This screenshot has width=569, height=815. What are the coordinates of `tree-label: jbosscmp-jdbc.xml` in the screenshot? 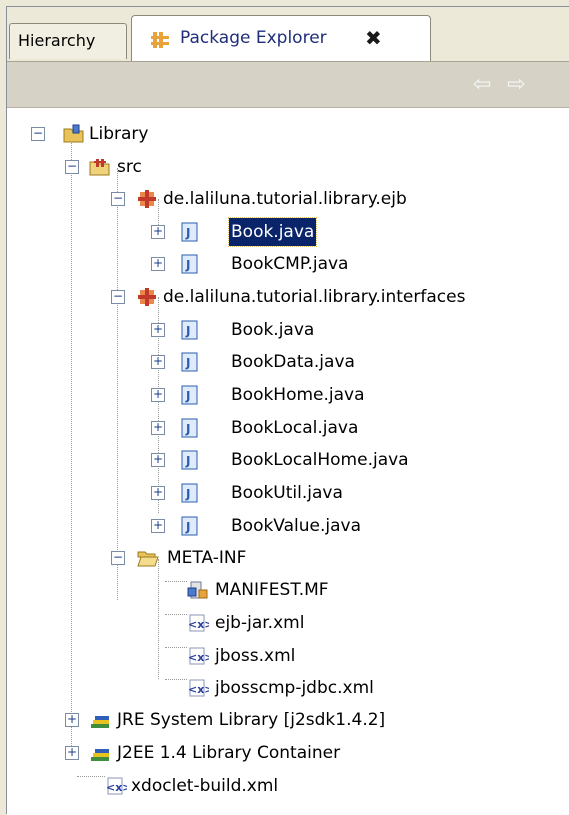 It's located at (294, 688).